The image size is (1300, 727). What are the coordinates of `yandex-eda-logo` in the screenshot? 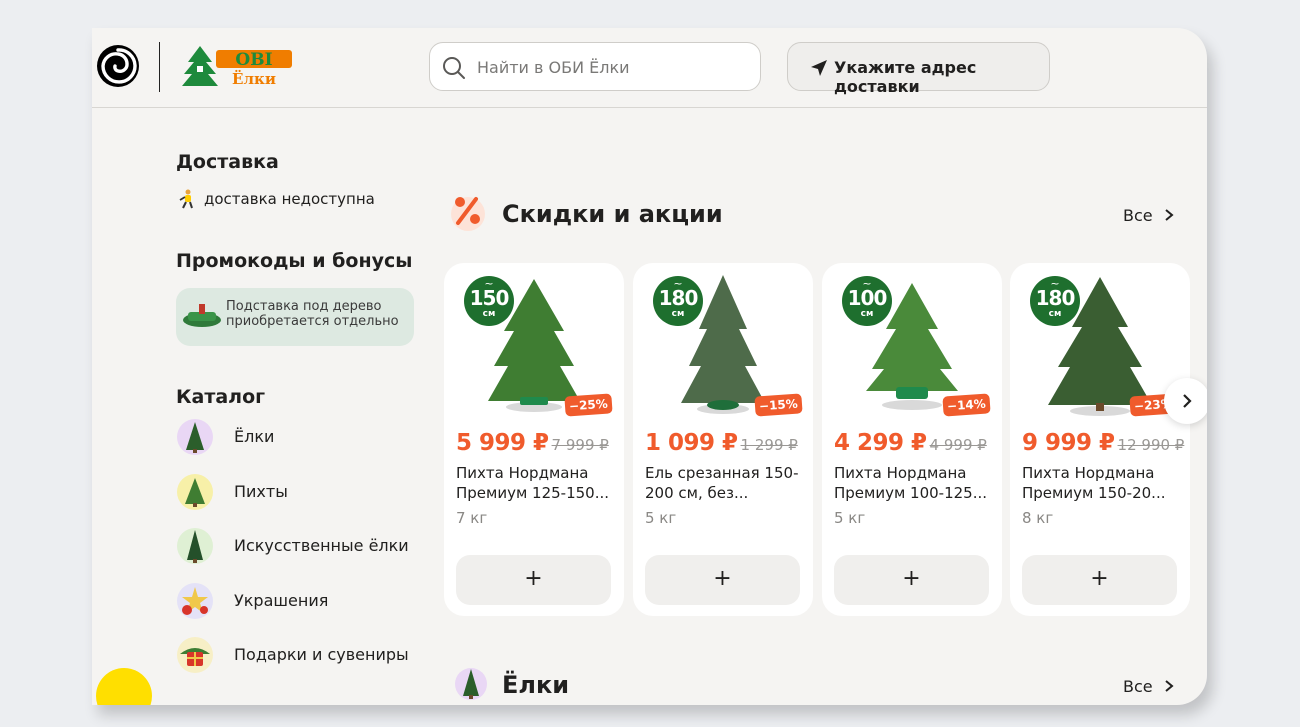 It's located at (118, 66).